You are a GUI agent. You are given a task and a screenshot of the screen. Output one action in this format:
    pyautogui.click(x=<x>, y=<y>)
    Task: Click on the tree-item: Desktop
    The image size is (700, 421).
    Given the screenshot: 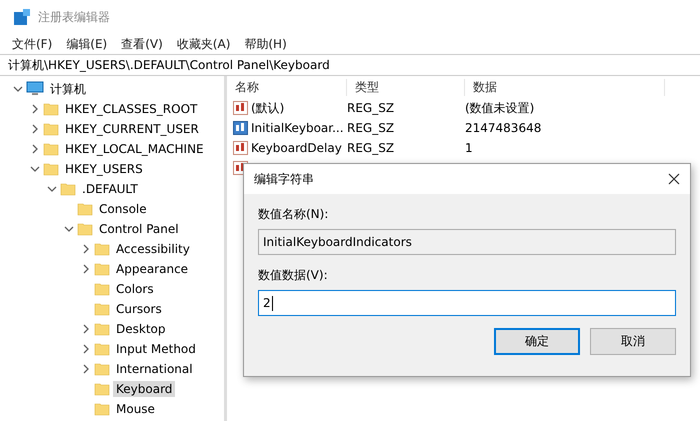 What is the action you would take?
    pyautogui.click(x=140, y=329)
    